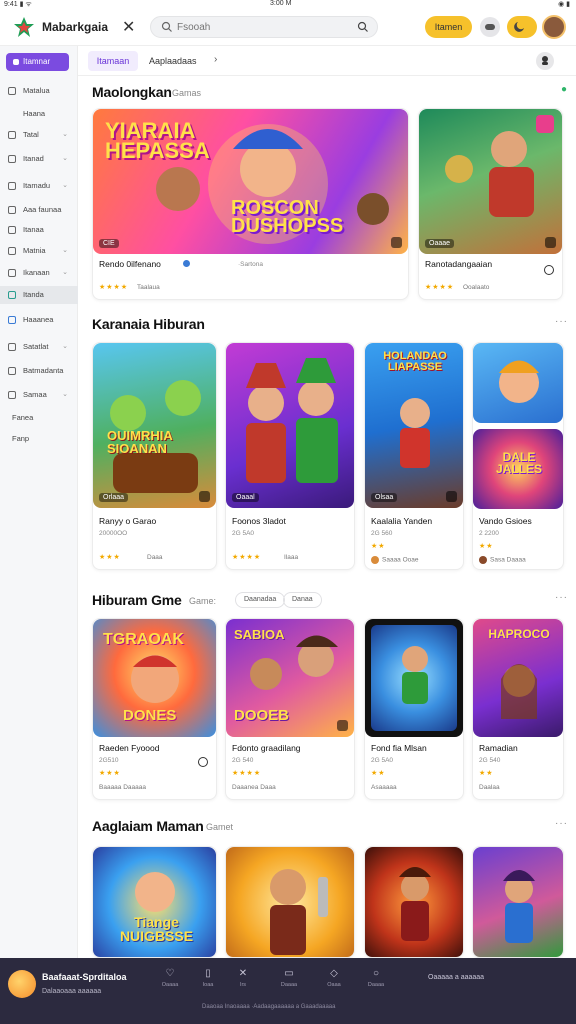 The image size is (576, 1024). I want to click on settings-icon: ○ Daaaa, so click(376, 978).